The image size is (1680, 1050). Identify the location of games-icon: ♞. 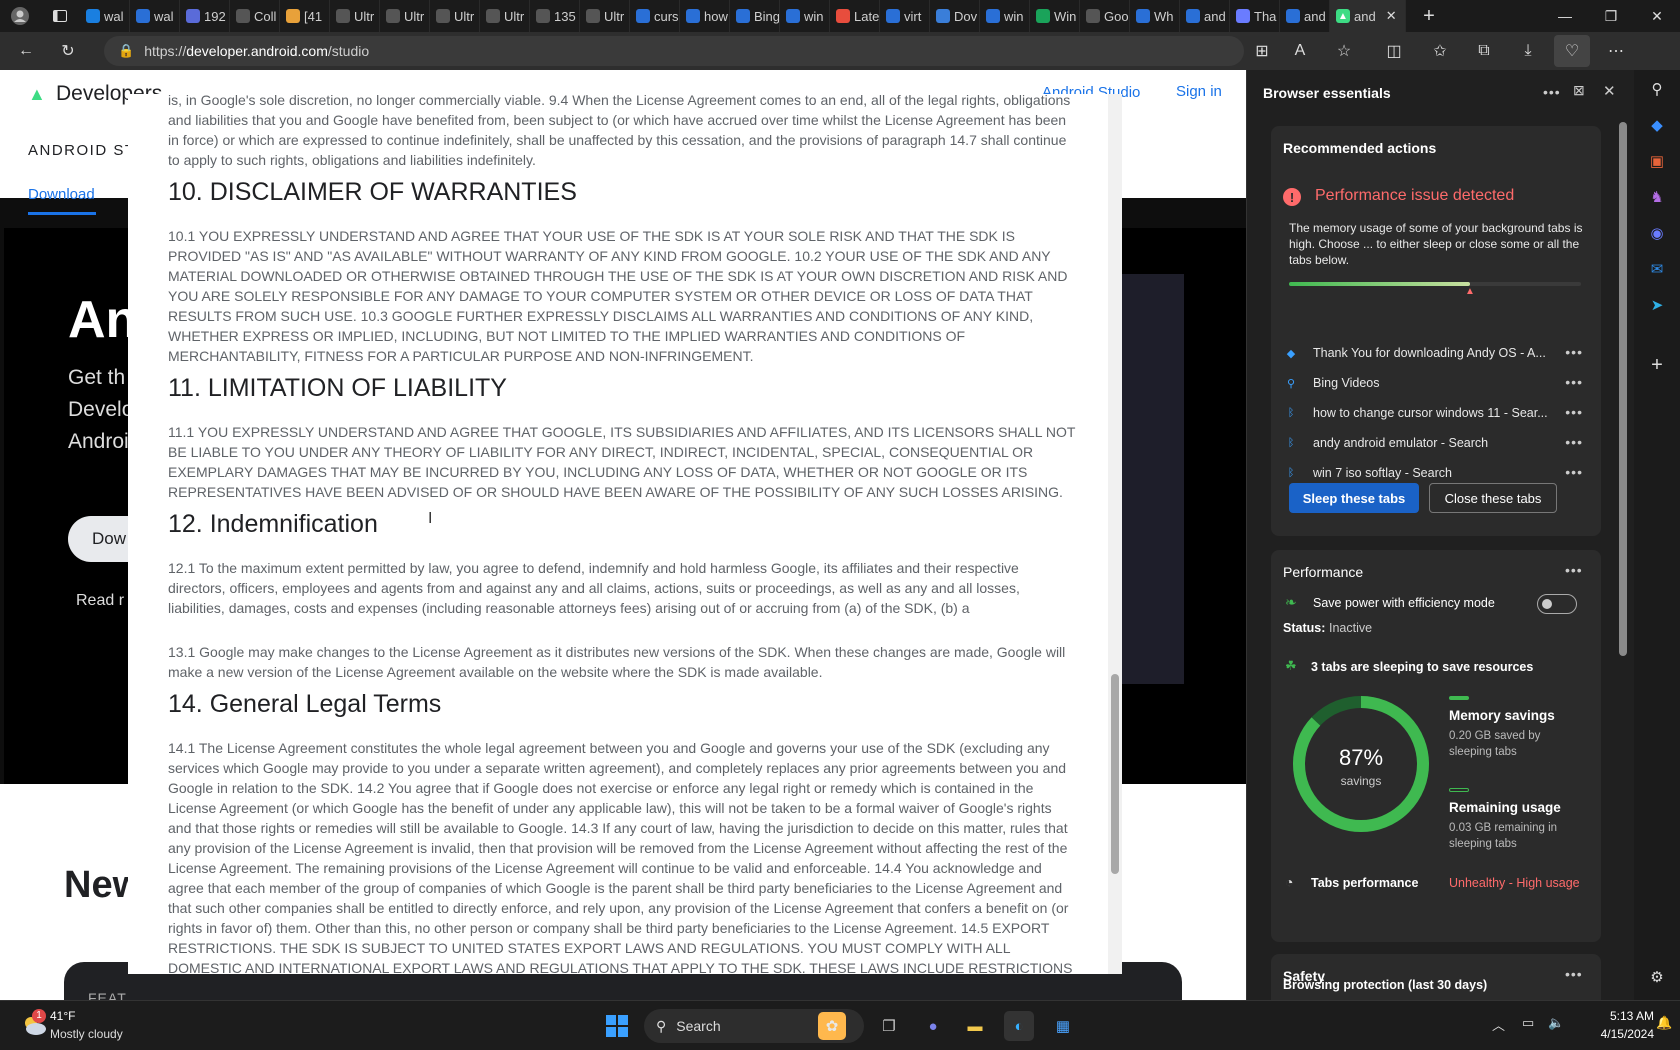
(1657, 197).